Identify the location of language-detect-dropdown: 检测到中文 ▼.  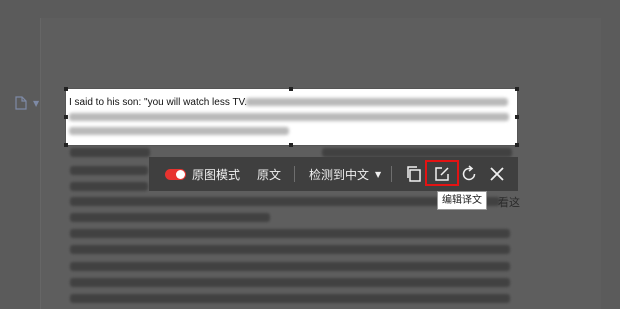
(345, 174).